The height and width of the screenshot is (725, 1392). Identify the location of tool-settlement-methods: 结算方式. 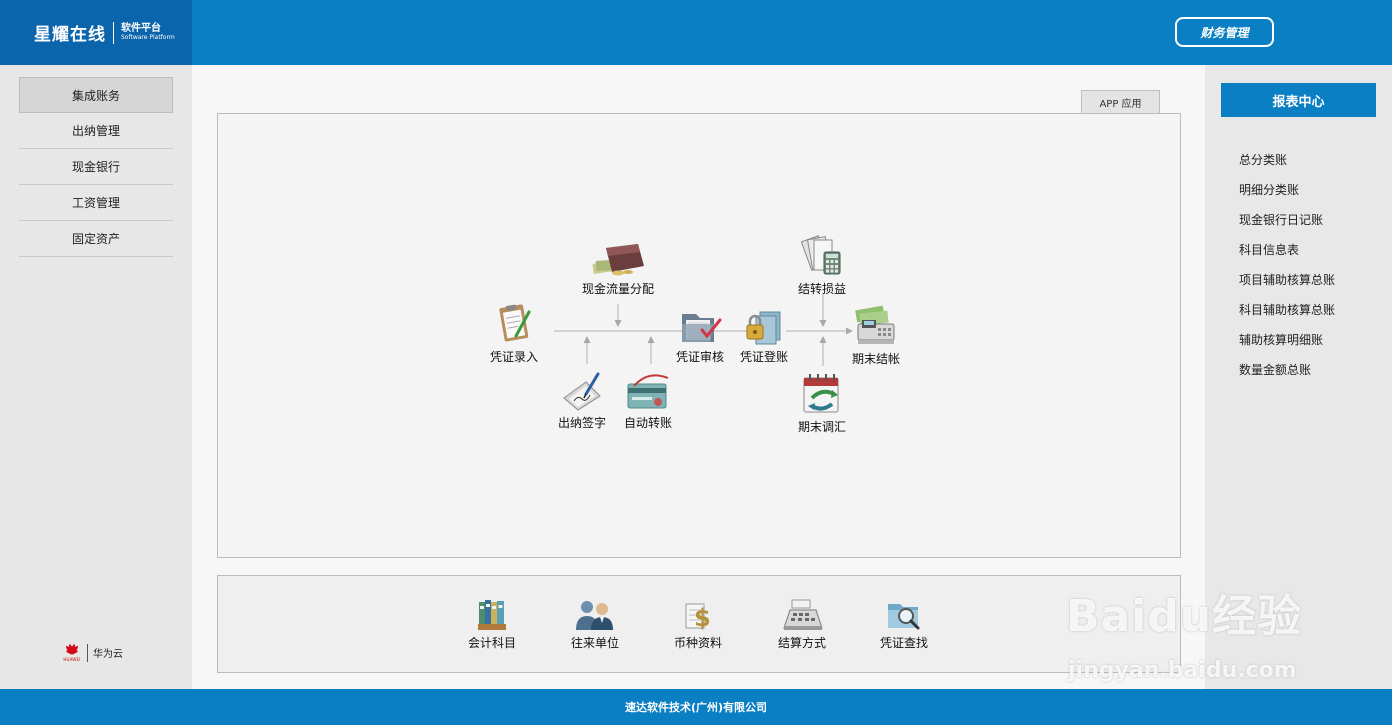
(802, 624).